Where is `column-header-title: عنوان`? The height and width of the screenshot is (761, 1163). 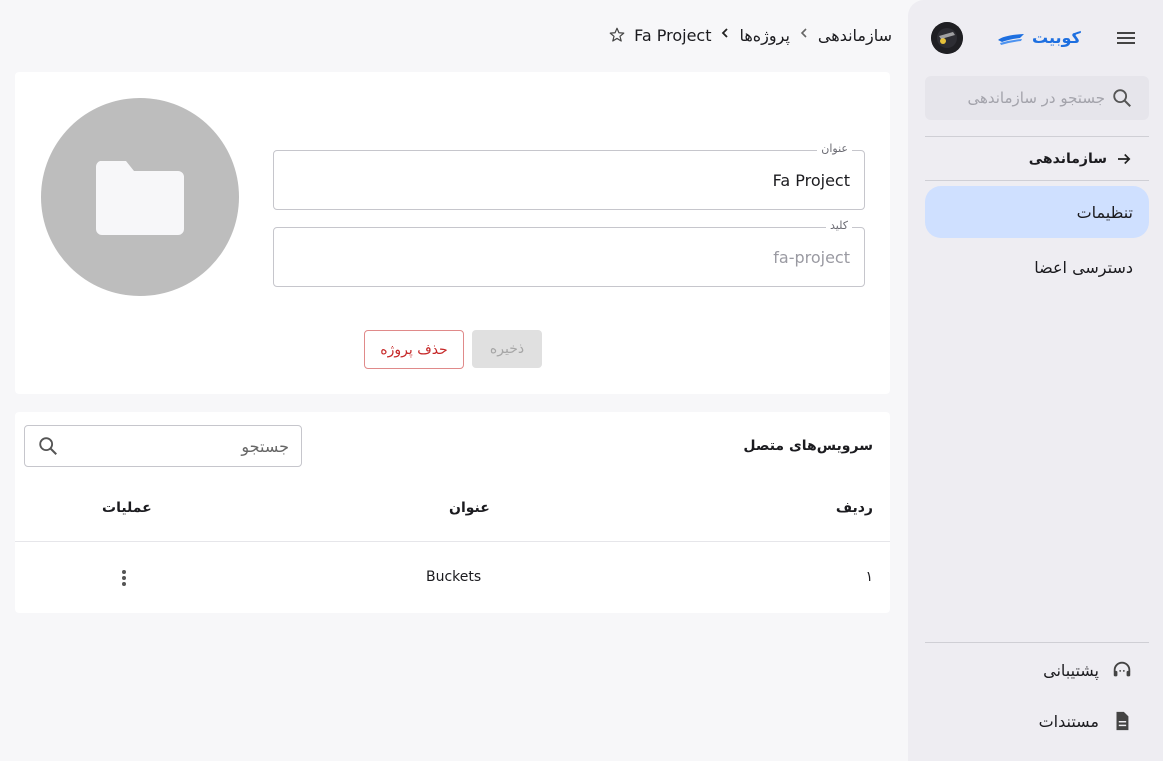 column-header-title: عنوان is located at coordinates (469, 508).